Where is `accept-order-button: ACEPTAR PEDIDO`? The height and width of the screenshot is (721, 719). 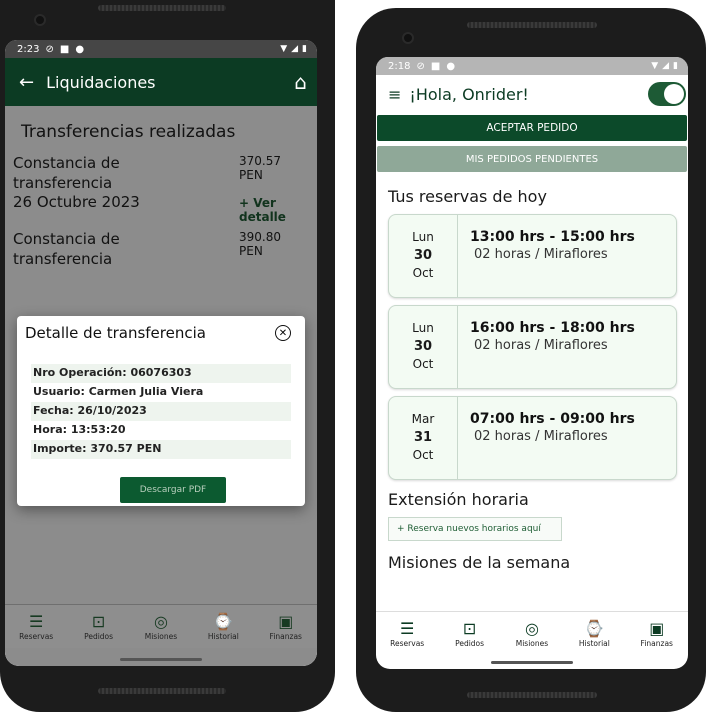
accept-order-button: ACEPTAR PEDIDO is located at coordinates (532, 128).